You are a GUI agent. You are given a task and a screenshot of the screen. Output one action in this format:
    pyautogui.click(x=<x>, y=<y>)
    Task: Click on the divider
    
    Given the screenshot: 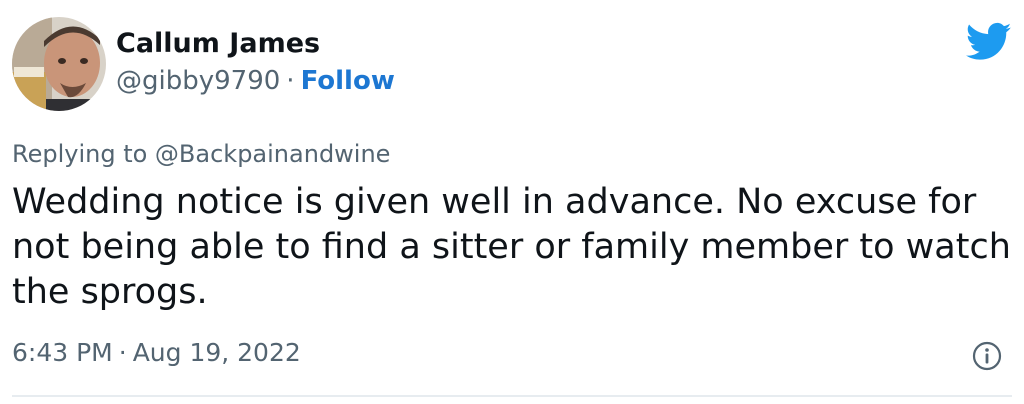 What is the action you would take?
    pyautogui.click(x=512, y=396)
    